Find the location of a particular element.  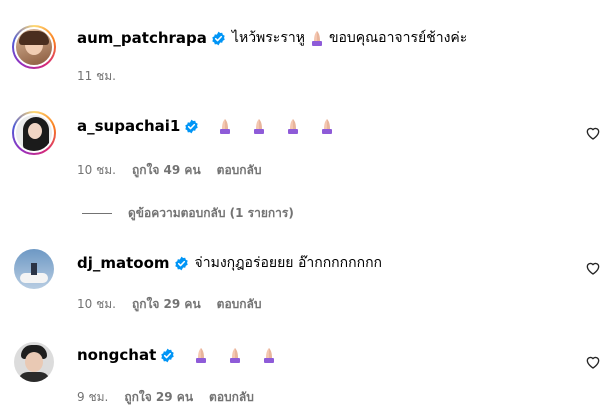

comment-text: ไหว้พระราหู is located at coordinates (268, 38).